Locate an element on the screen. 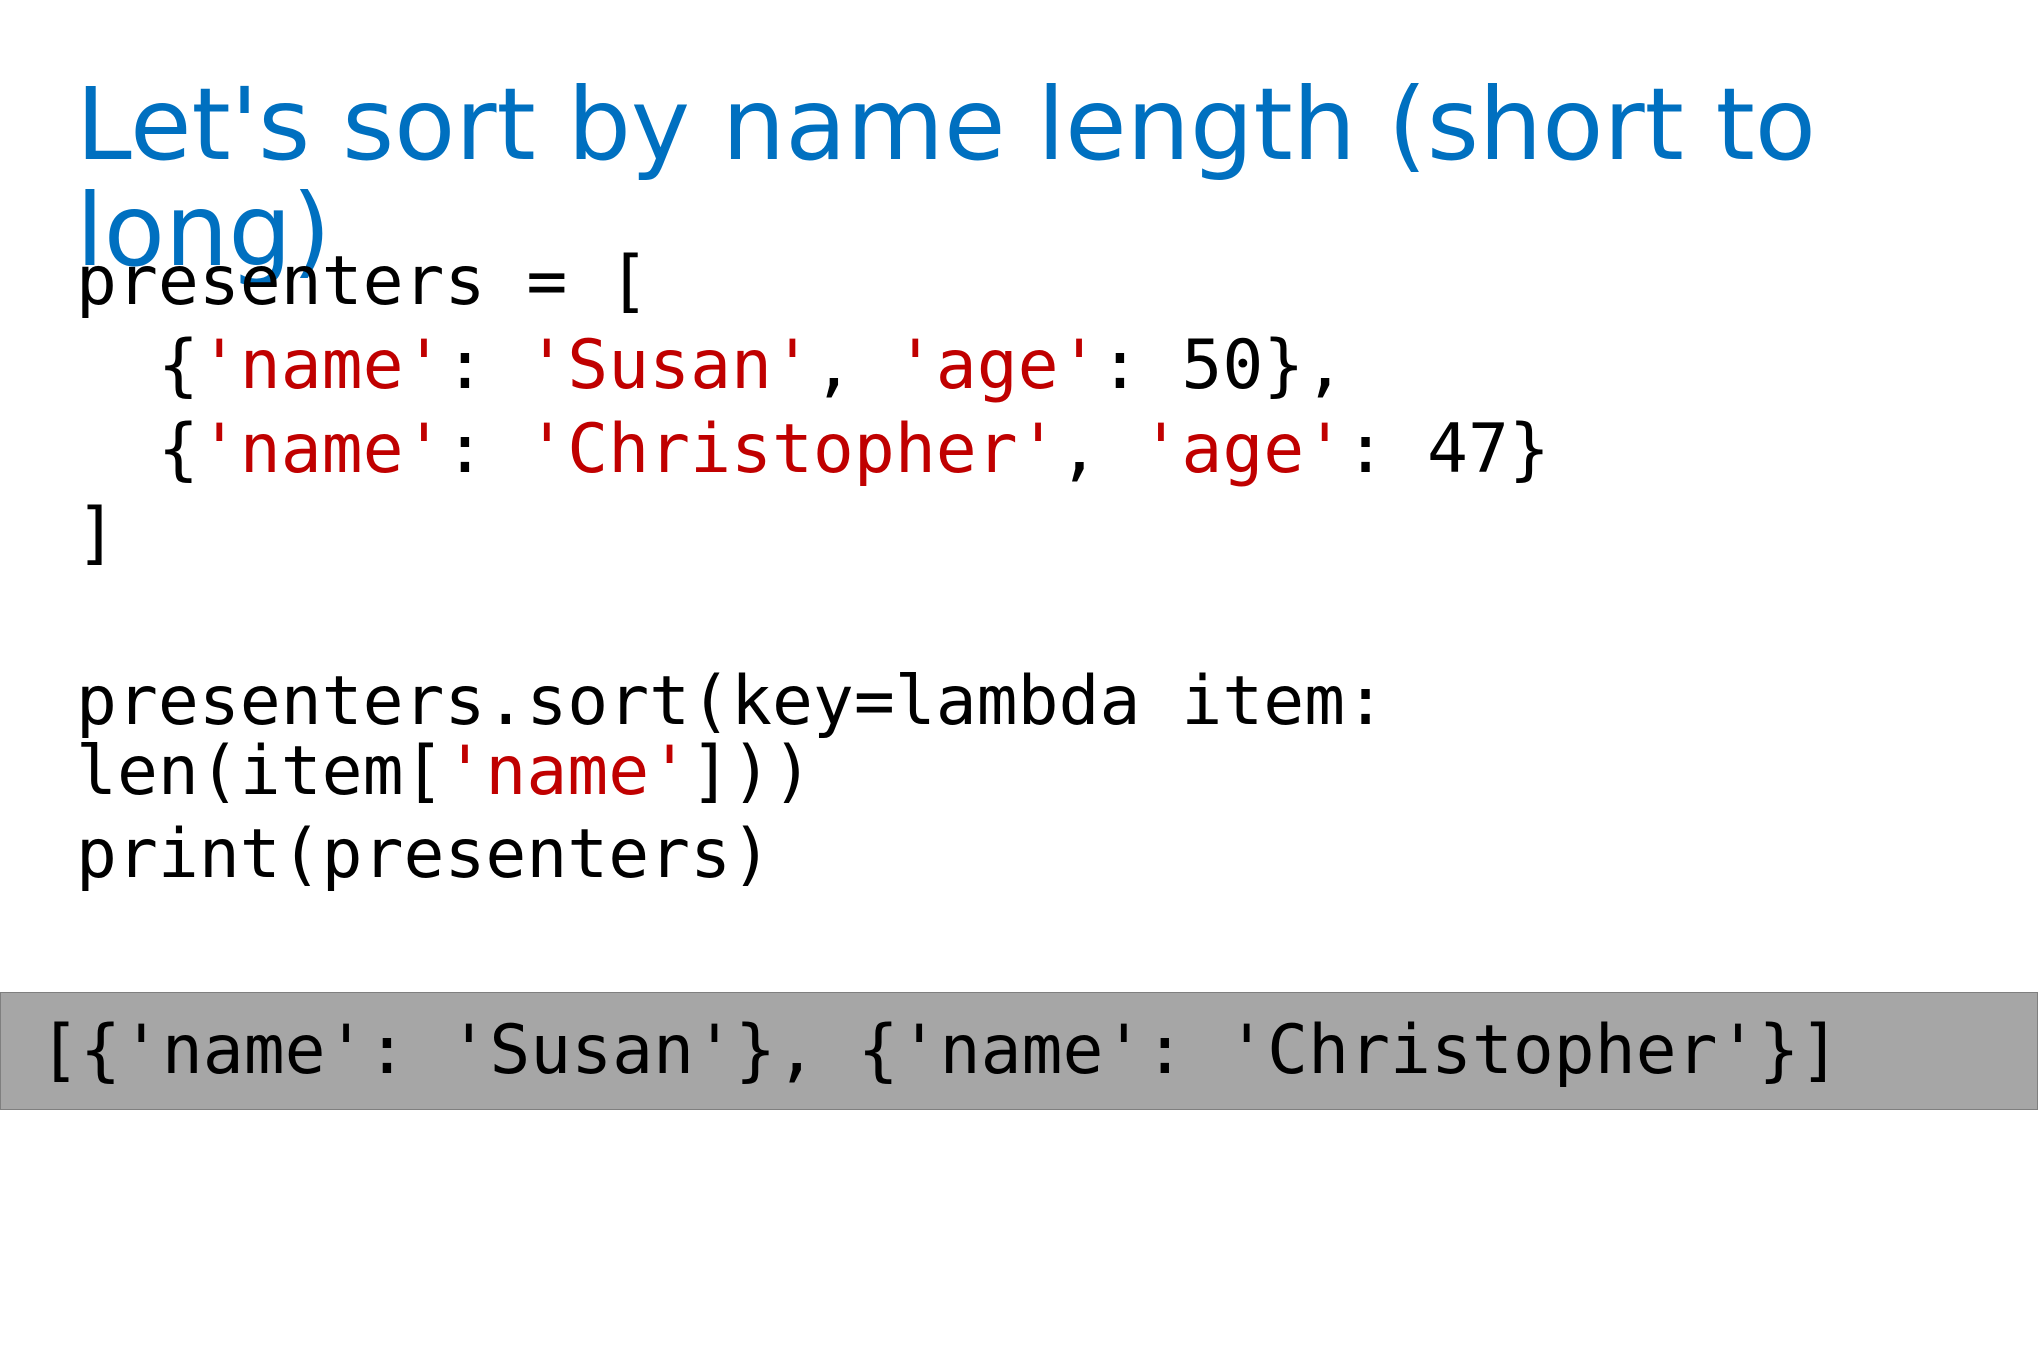 The width and height of the screenshot is (2040, 1348). code-text: presenters.sort(key=lambda item: is located at coordinates (731, 701).